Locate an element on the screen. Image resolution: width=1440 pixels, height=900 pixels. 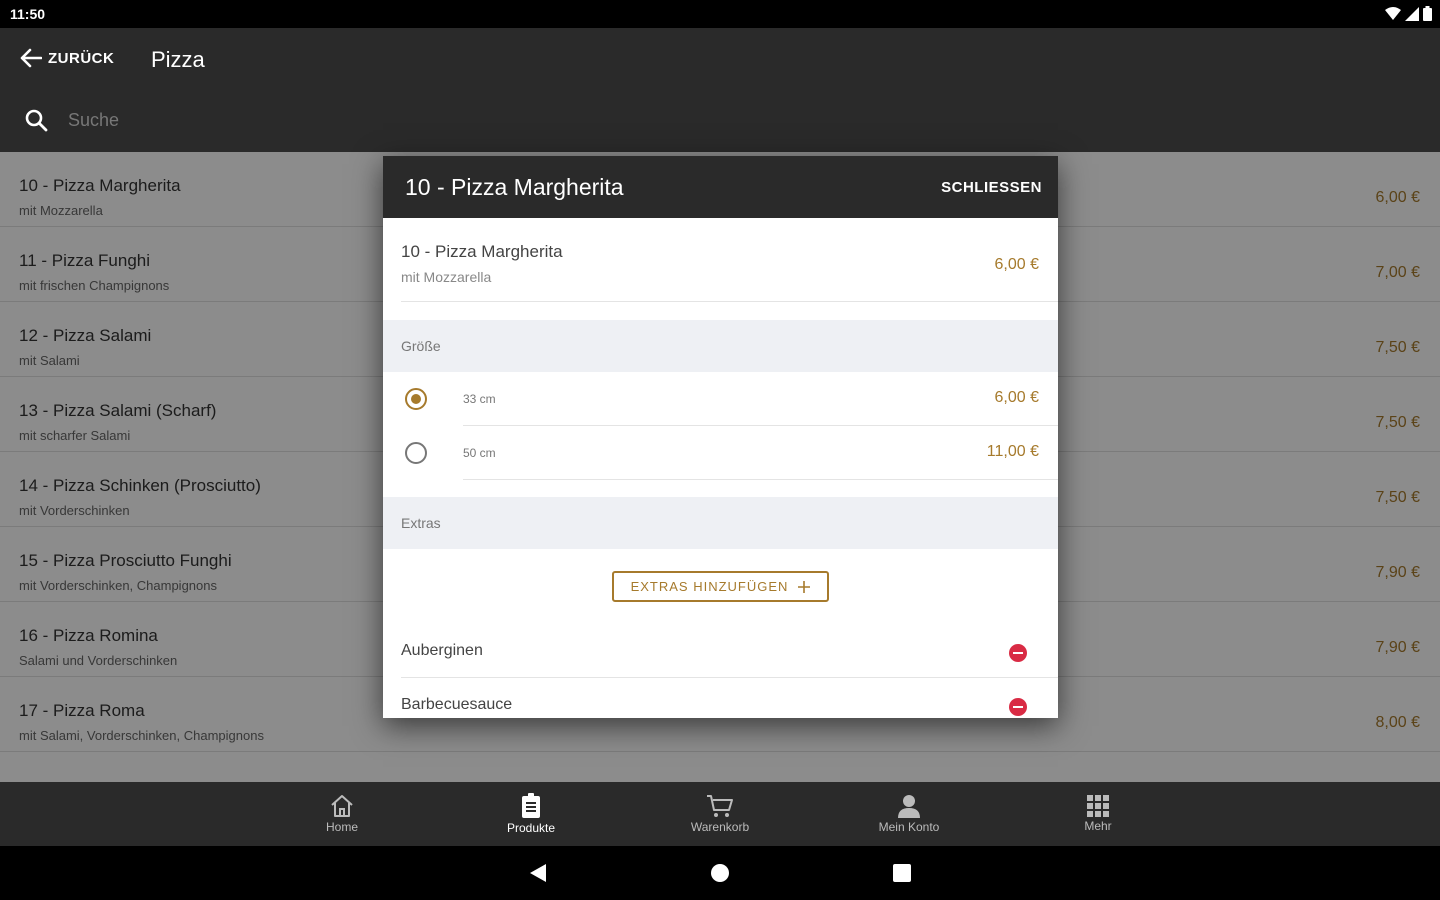
section-title: Größe is located at coordinates (421, 346).